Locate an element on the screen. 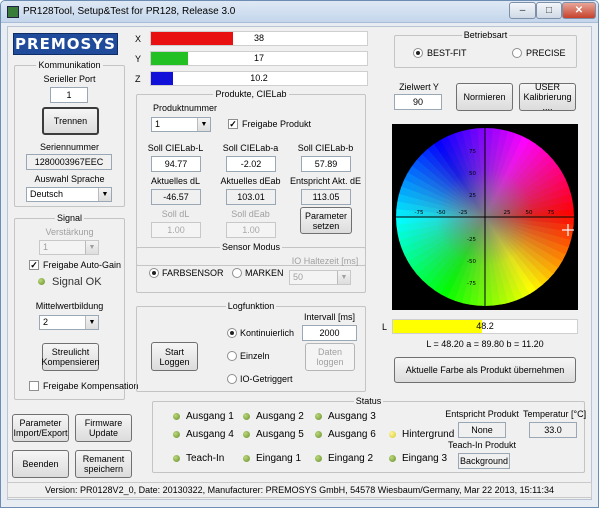 This screenshot has height=508, width=599. x-axis-label: X is located at coordinates (138, 39).